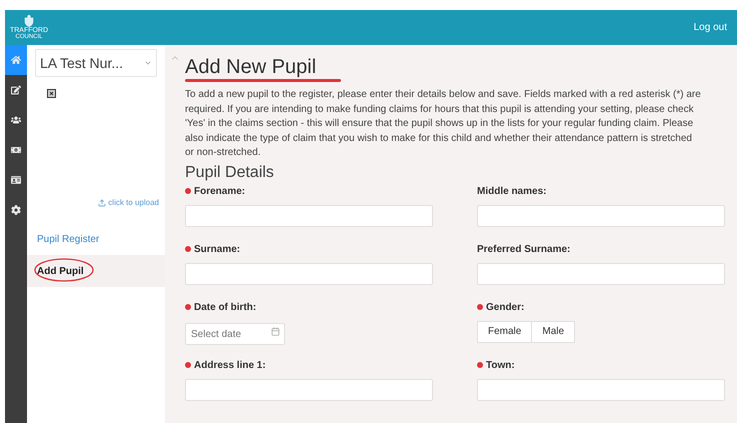 This screenshot has width=737, height=423. What do you see at coordinates (523, 249) in the screenshot?
I see `field-label: Preferred Surname:` at bounding box center [523, 249].